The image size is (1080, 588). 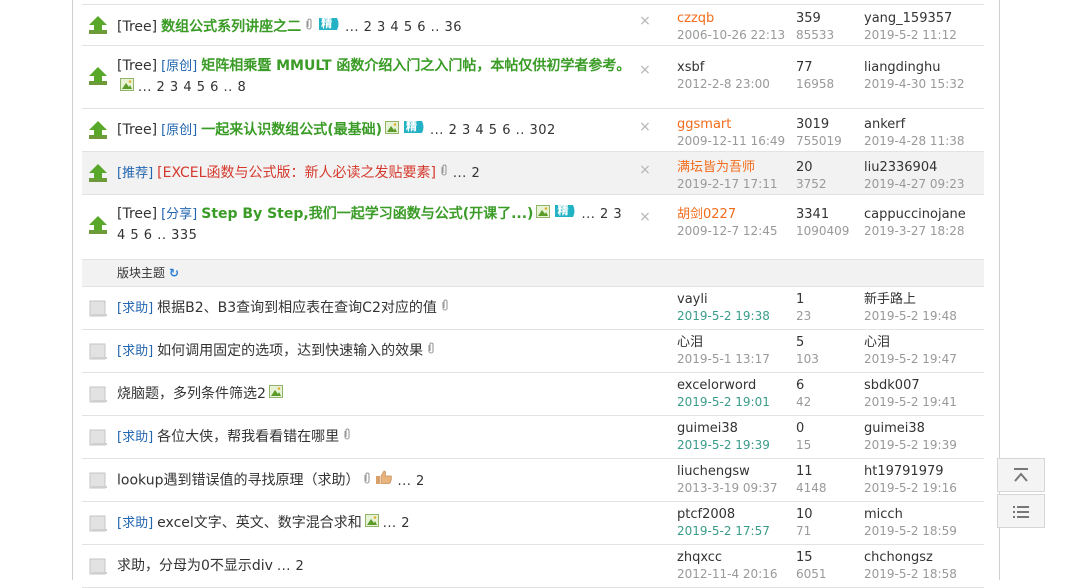 I want to click on thread-title-block: [求助] 各位大侠，帮我看看错在哪里, so click(x=374, y=437).